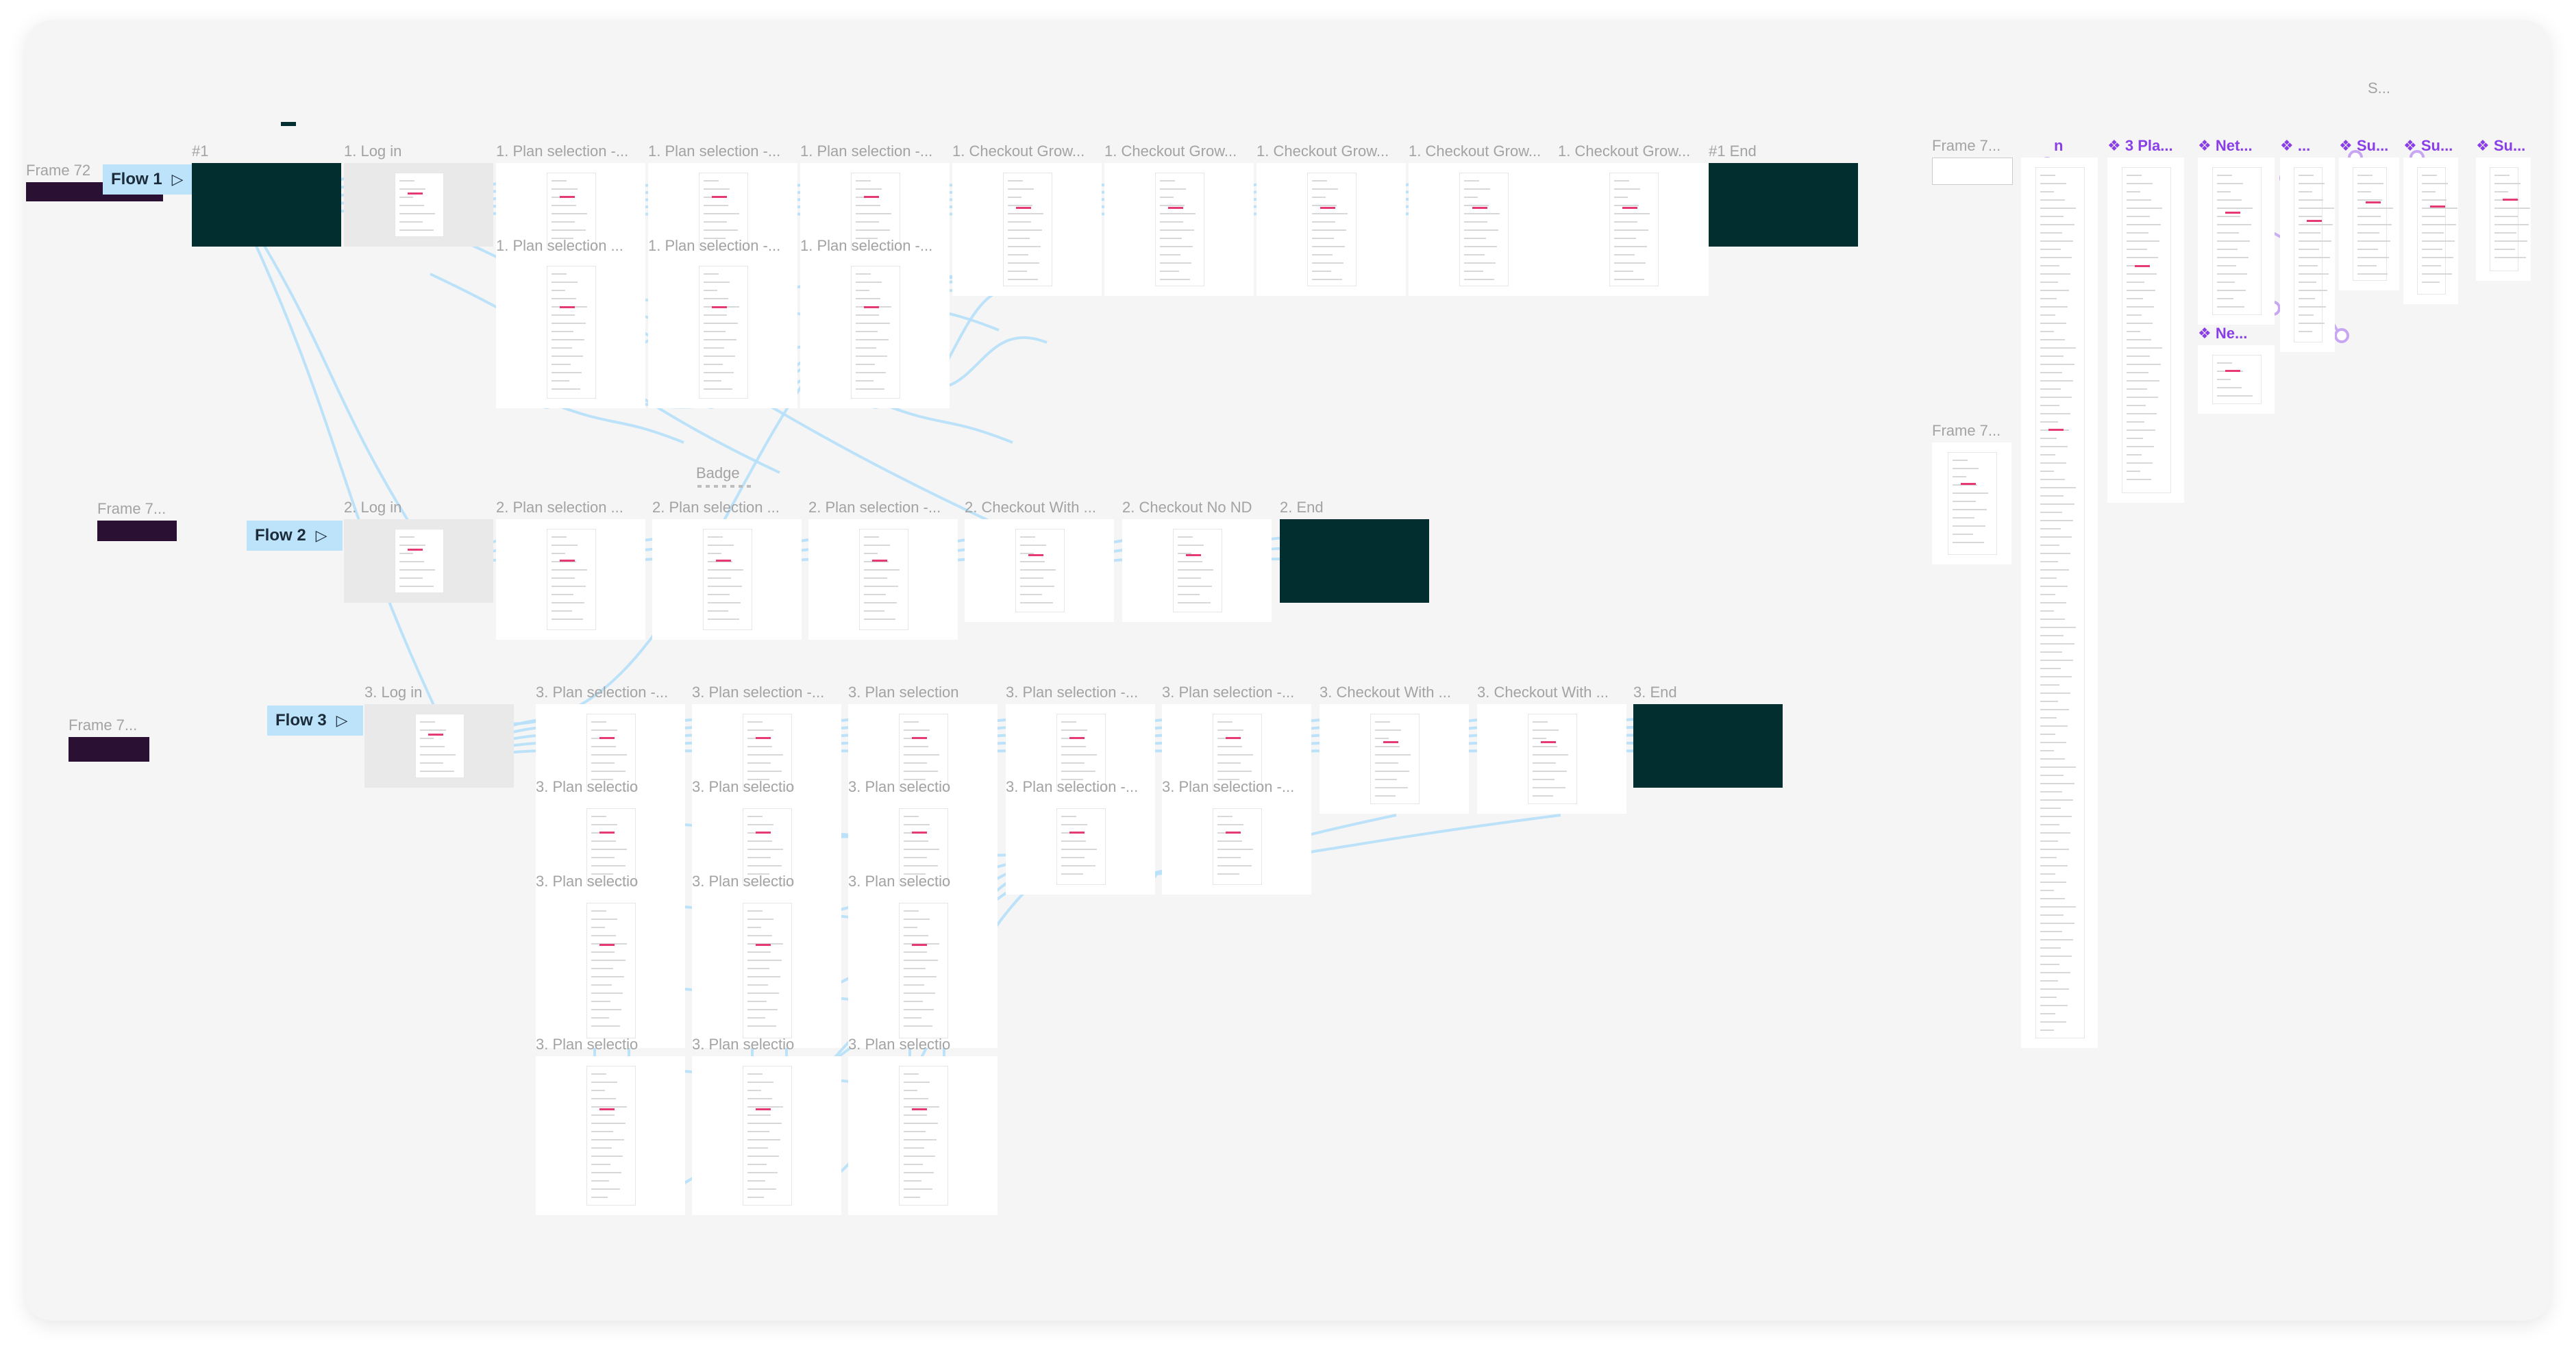 Image resolution: width=2576 pixels, height=1348 pixels. What do you see at coordinates (439, 746) in the screenshot?
I see `flow-3-login-frame` at bounding box center [439, 746].